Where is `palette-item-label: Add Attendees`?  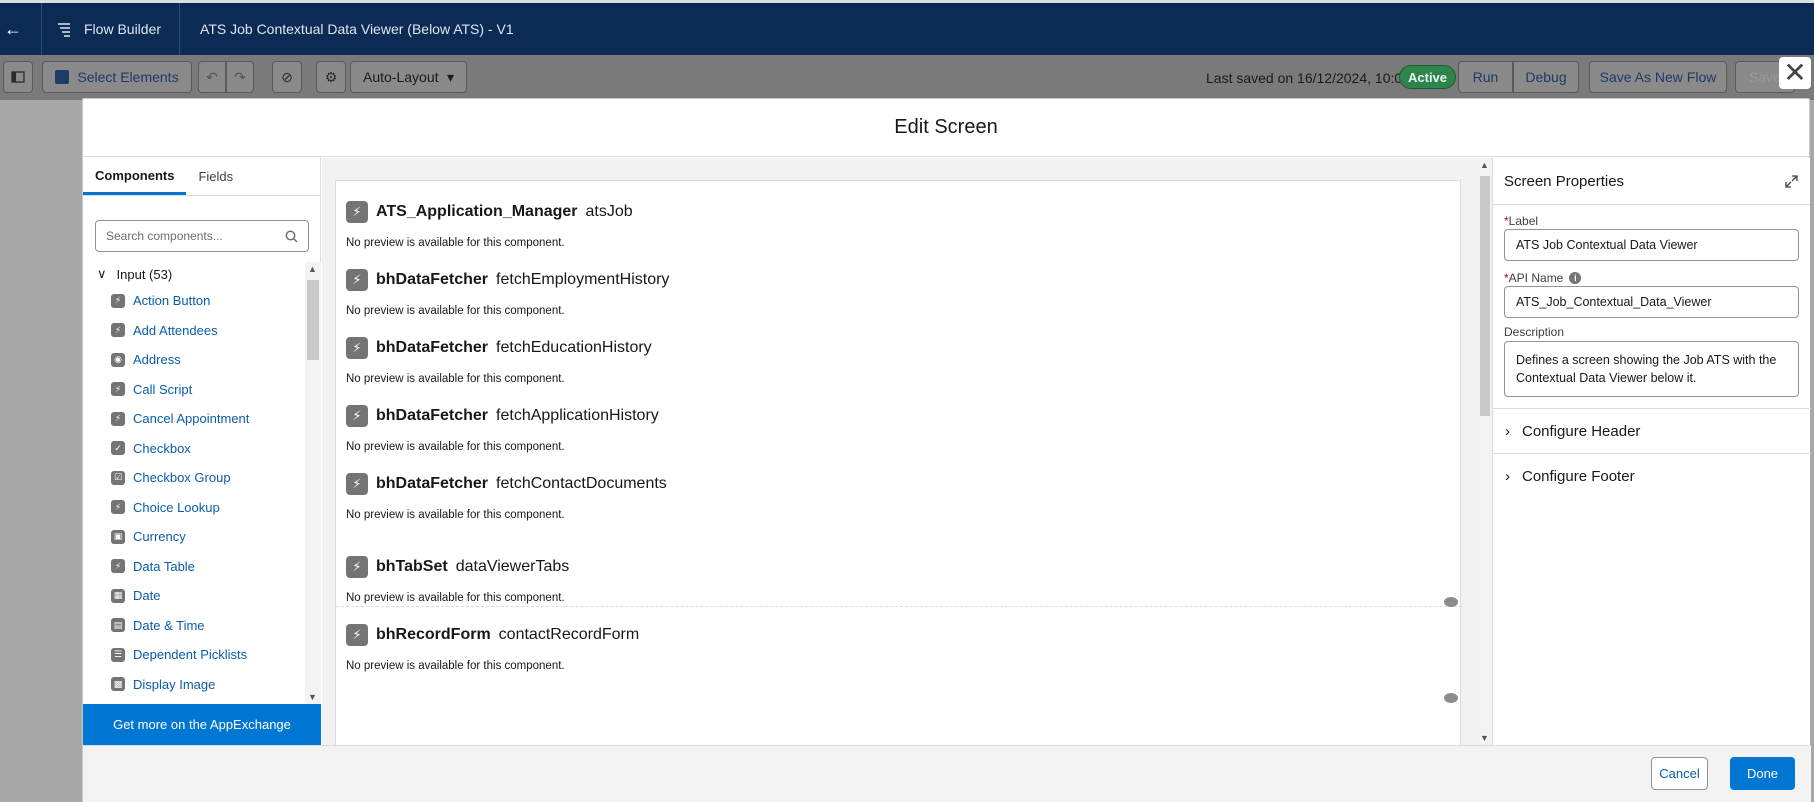
palette-item-label: Add Attendees is located at coordinates (175, 330).